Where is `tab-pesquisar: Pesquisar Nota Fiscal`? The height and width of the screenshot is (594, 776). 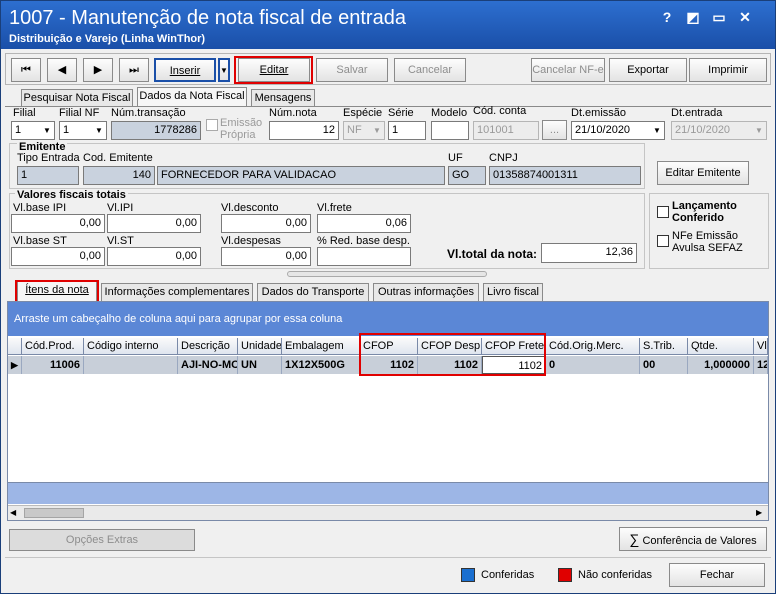
tab-pesquisar: Pesquisar Nota Fiscal is located at coordinates (77, 98).